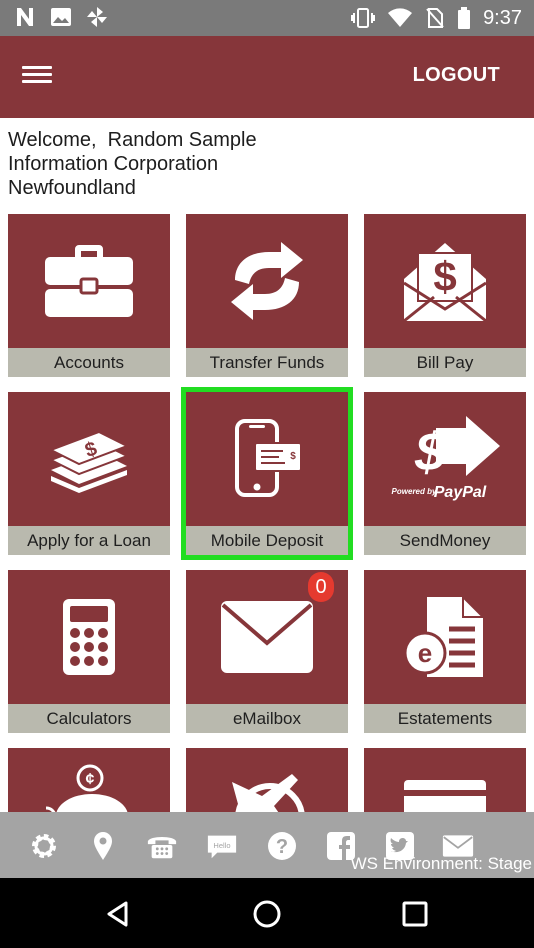 This screenshot has height=948, width=534. What do you see at coordinates (103, 846) in the screenshot?
I see `location-icon` at bounding box center [103, 846].